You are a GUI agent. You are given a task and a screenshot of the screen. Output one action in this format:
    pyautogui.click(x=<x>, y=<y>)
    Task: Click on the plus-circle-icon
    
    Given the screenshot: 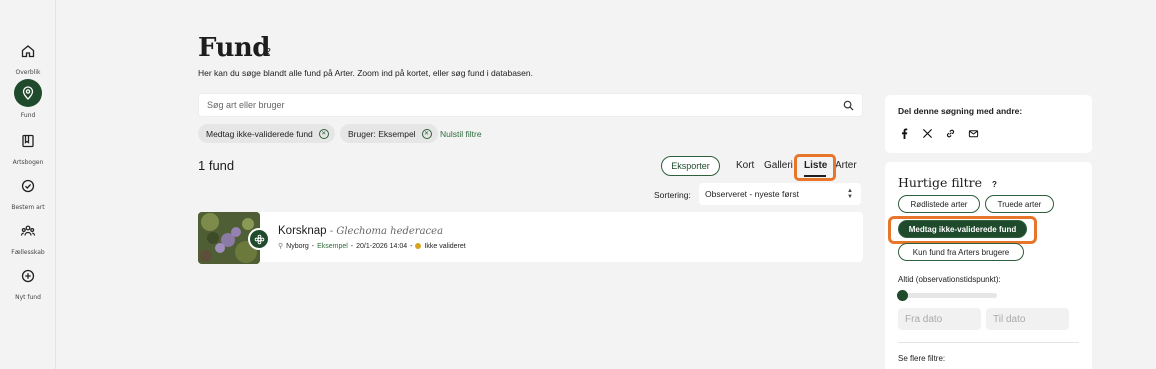 What is the action you would take?
    pyautogui.click(x=28, y=276)
    